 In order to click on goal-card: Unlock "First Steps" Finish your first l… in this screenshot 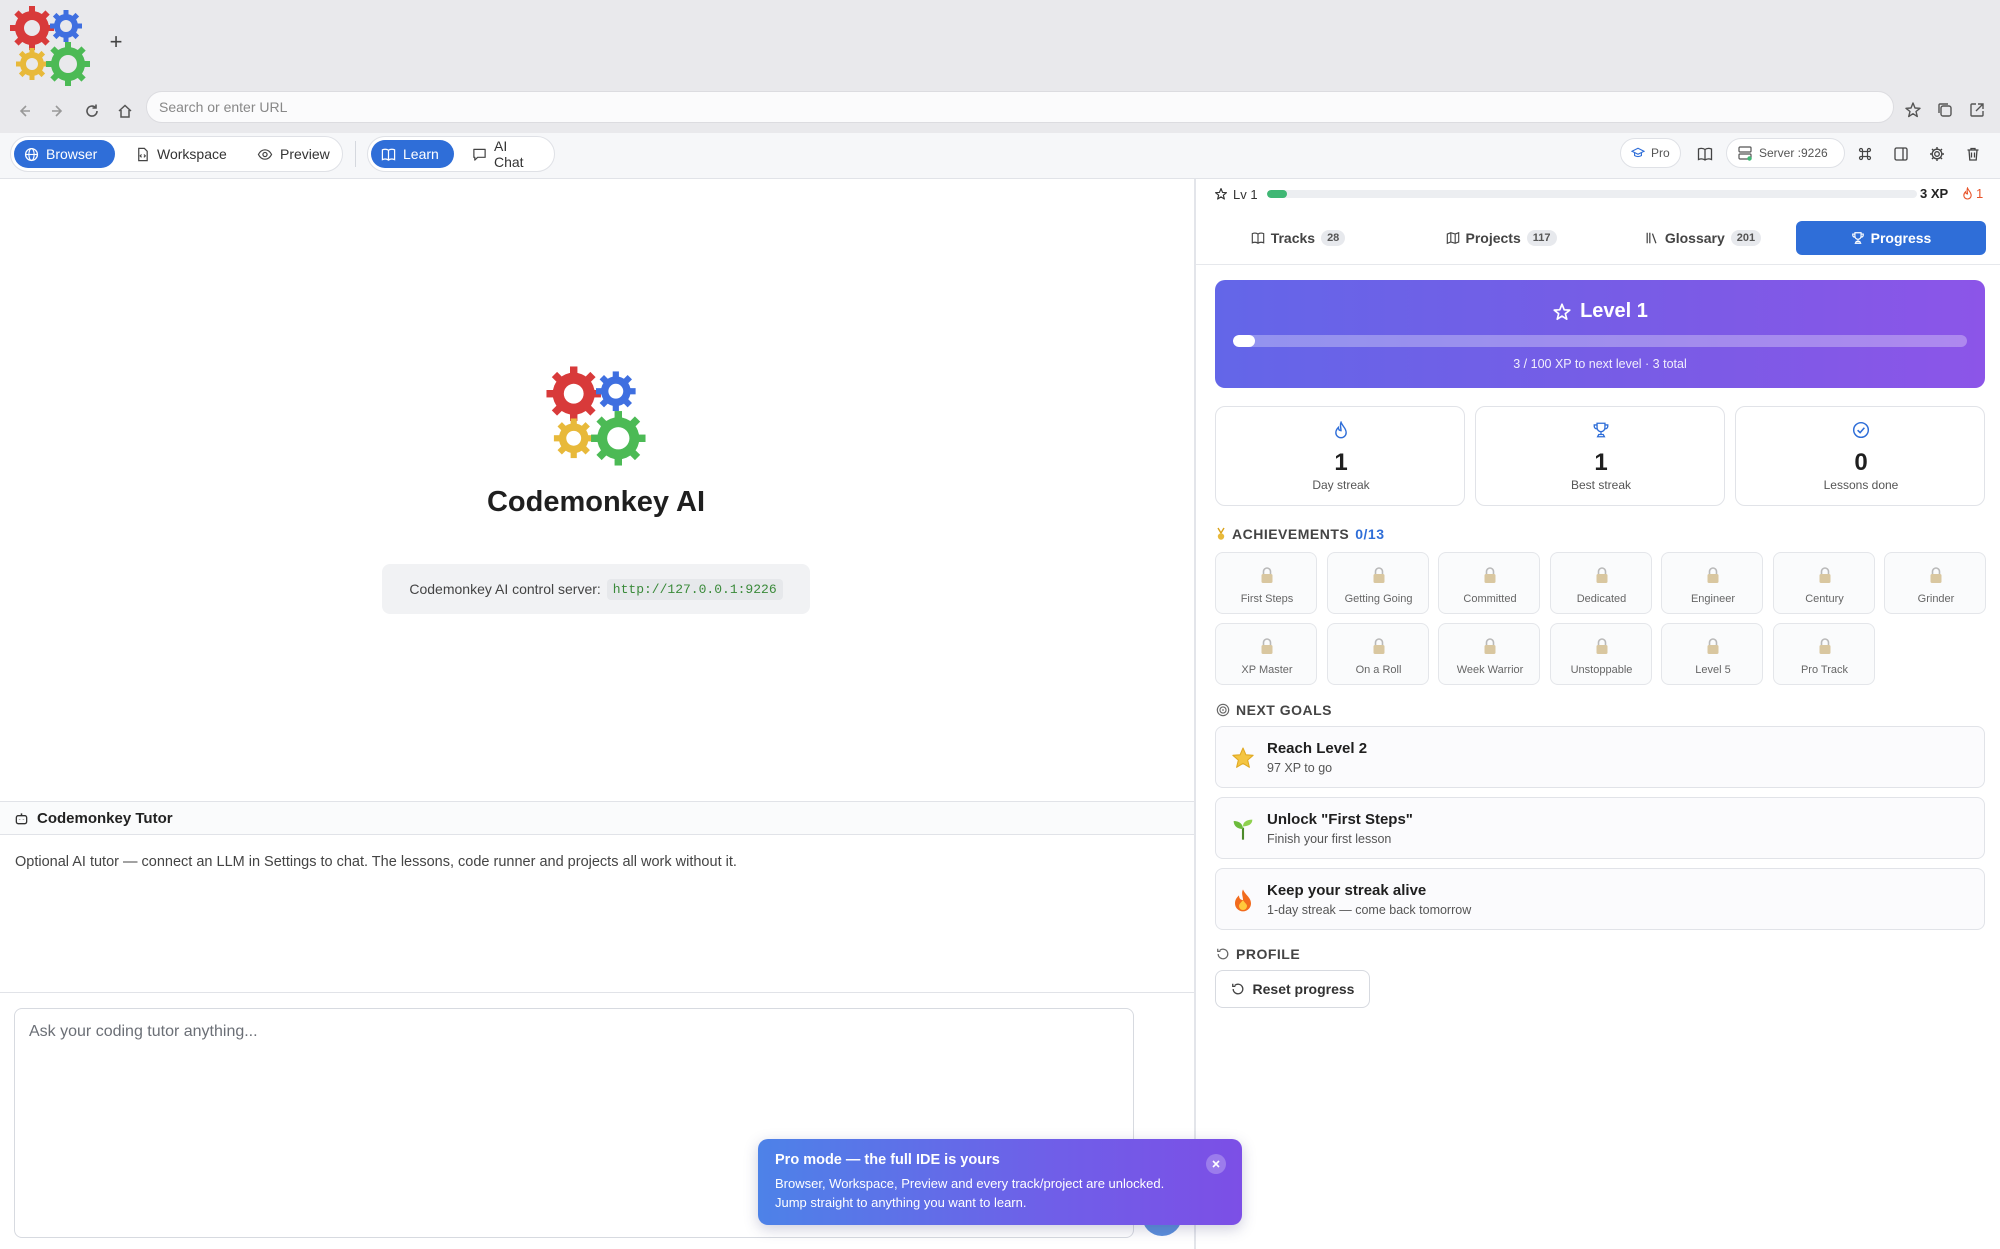, I will do `click(1600, 828)`.